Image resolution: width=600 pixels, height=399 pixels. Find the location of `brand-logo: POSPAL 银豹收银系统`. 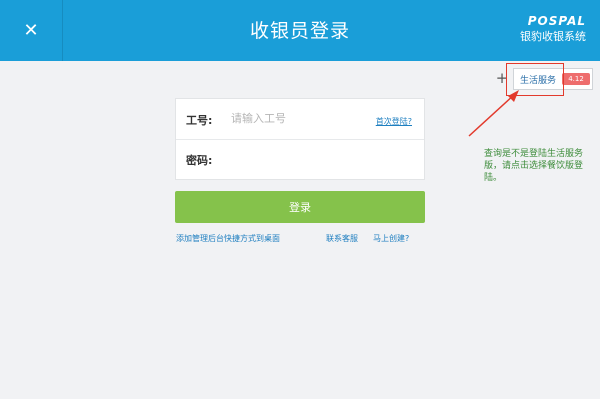

brand-logo: POSPAL 银豹收银系统 is located at coordinates (553, 29).